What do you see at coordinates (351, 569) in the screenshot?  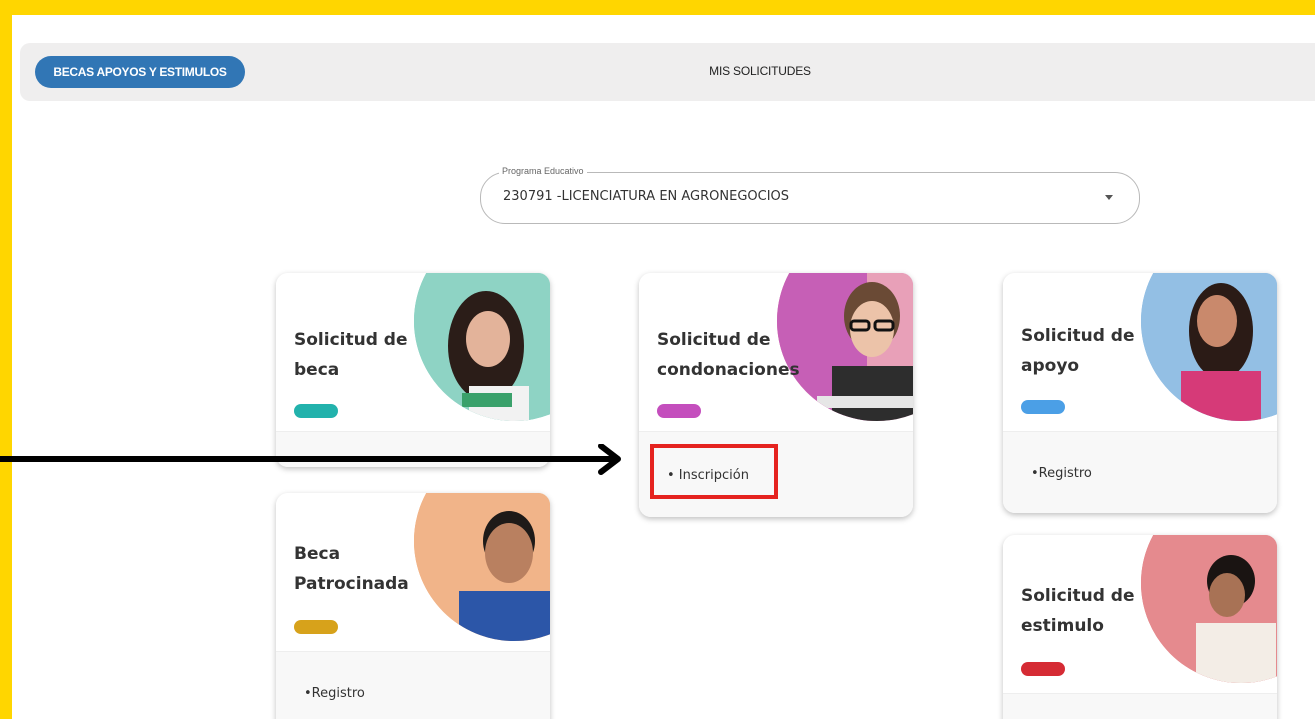 I see `card-title: Beca Patrocinada` at bounding box center [351, 569].